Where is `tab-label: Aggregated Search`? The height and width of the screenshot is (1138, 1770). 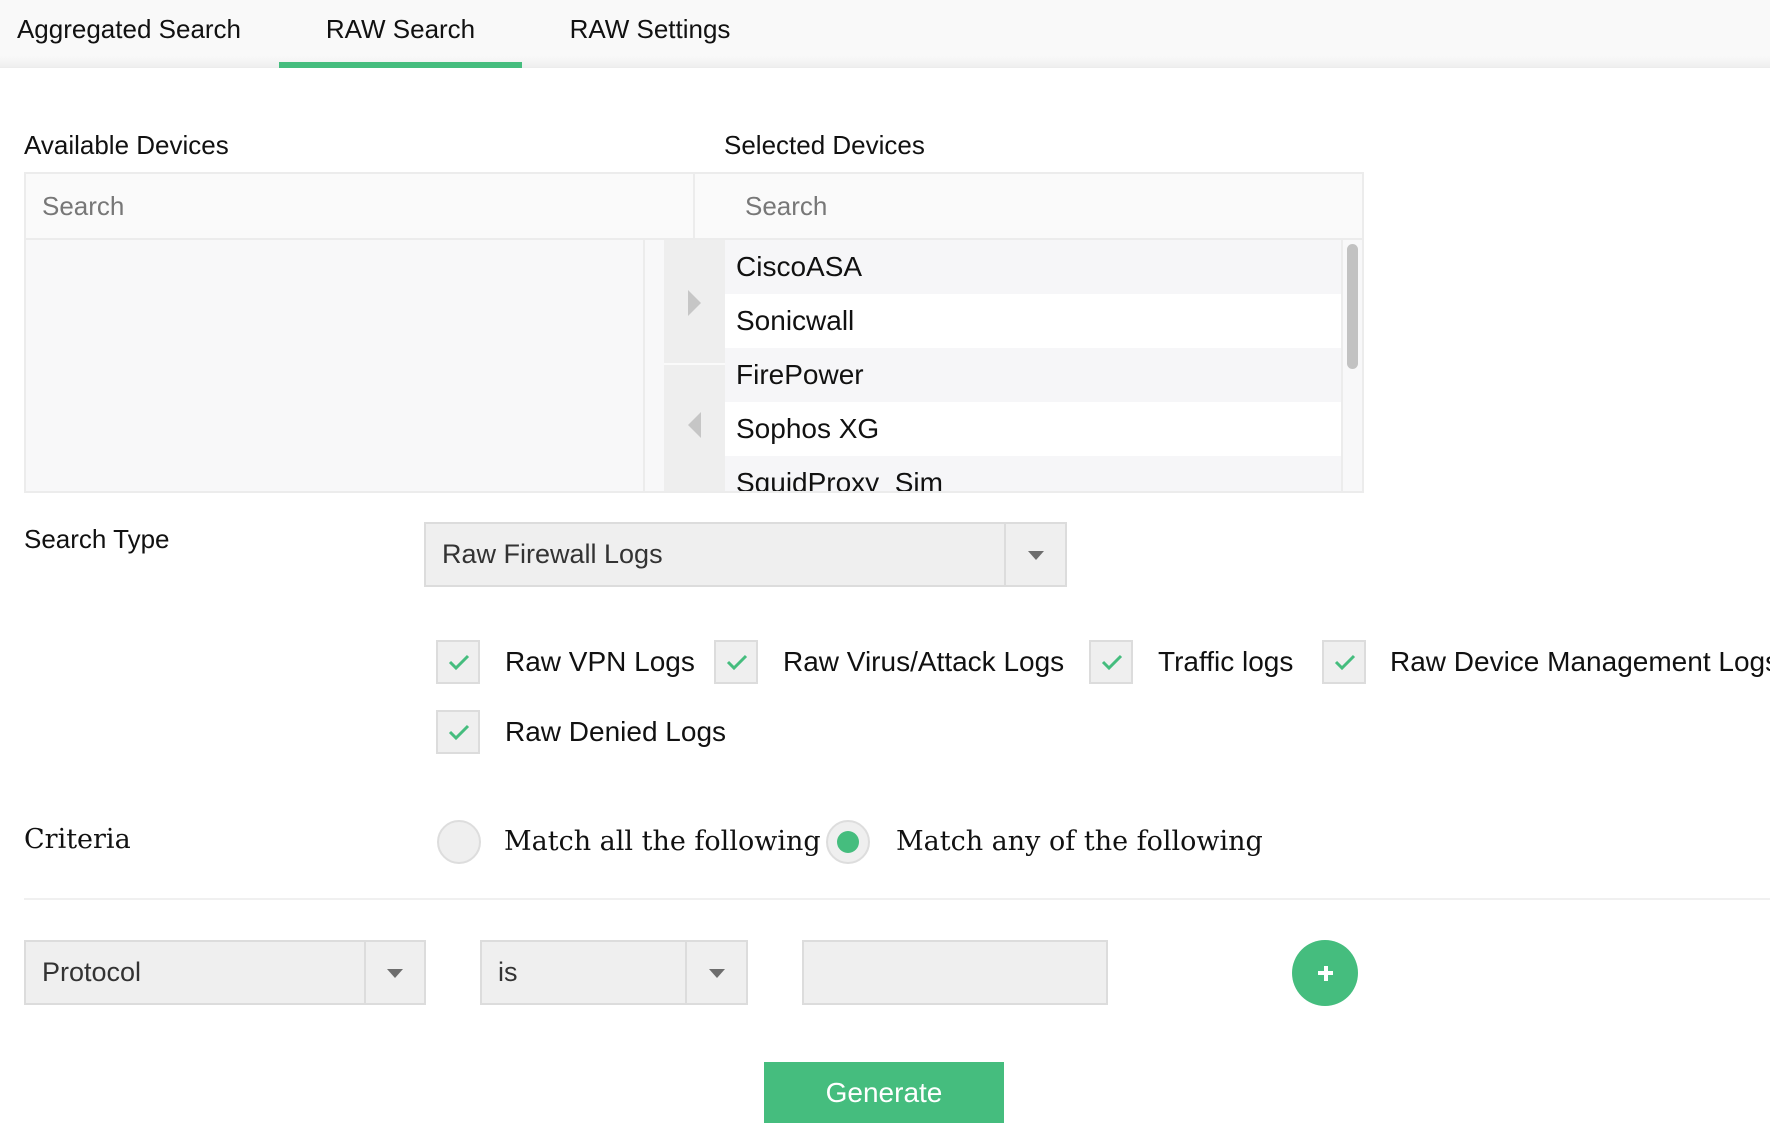 tab-label: Aggregated Search is located at coordinates (129, 29).